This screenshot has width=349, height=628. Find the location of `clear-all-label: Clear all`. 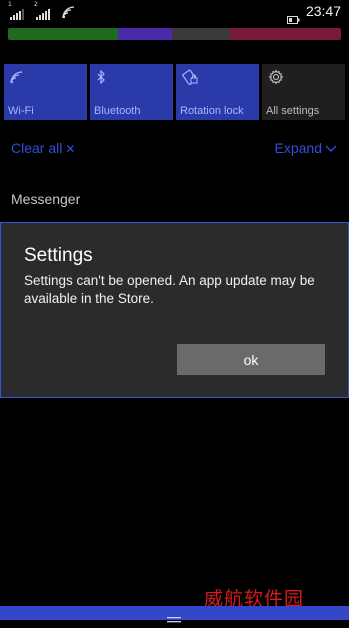

clear-all-label: Clear all is located at coordinates (37, 148).